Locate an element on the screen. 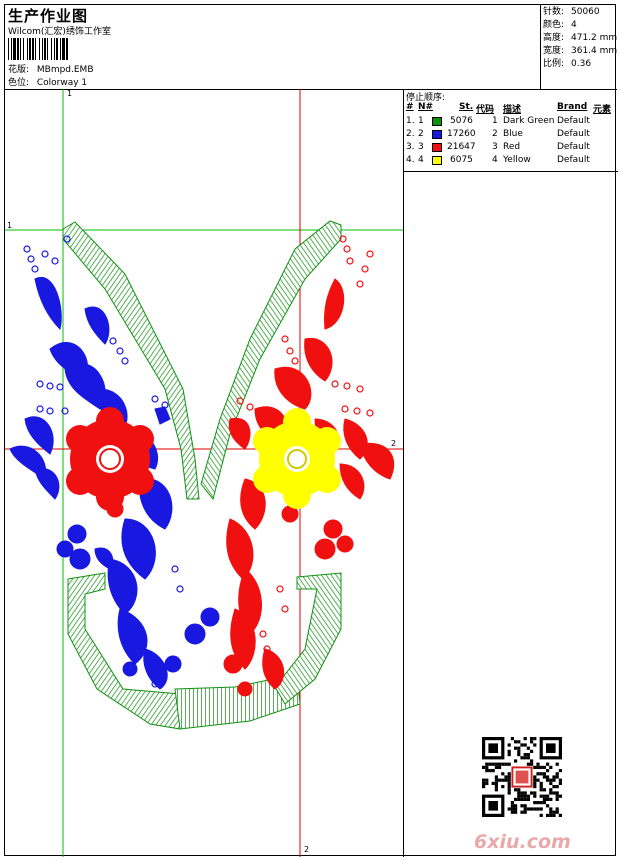  row-stitches: 21647 is located at coordinates (461, 147).